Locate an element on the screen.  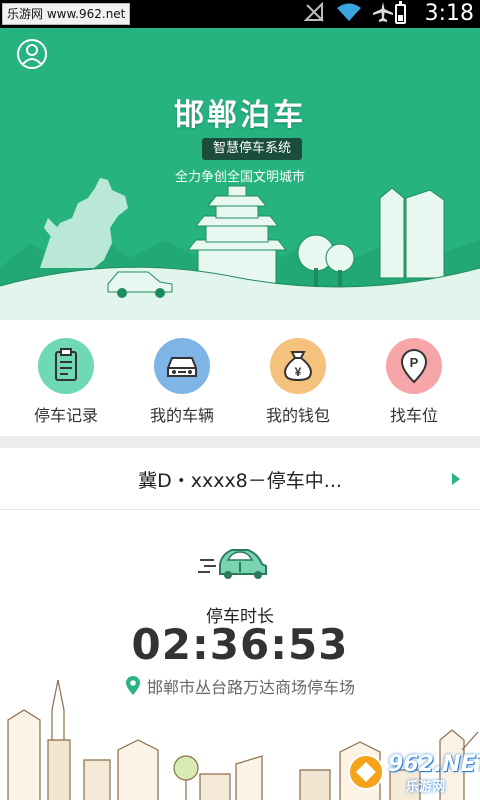
status-bar: 乐游网 www.962.net 3:18 is located at coordinates (240, 14).